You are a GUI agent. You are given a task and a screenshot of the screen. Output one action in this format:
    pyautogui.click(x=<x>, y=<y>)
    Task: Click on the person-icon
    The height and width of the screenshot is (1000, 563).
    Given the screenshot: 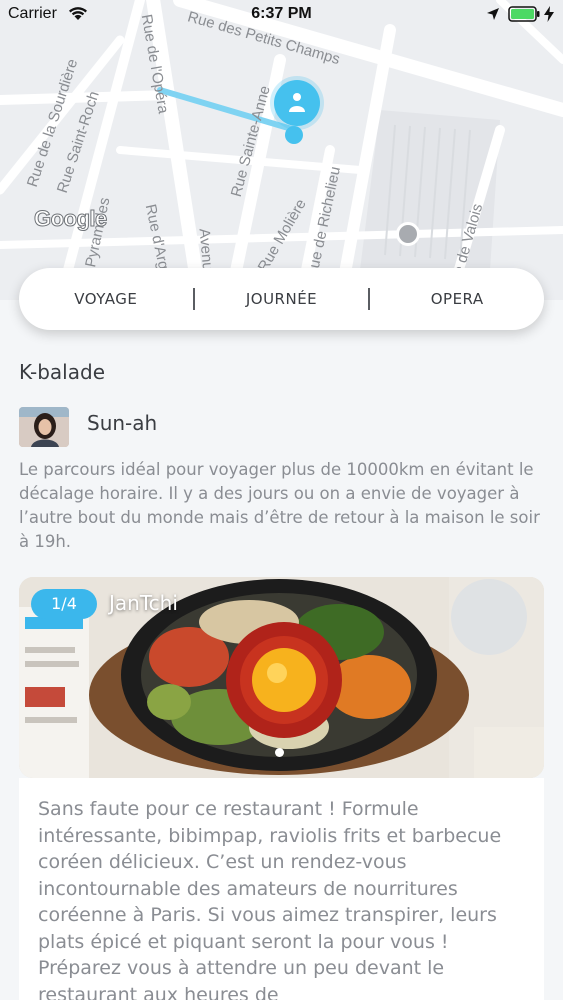 What is the action you would take?
    pyautogui.click(x=297, y=102)
    